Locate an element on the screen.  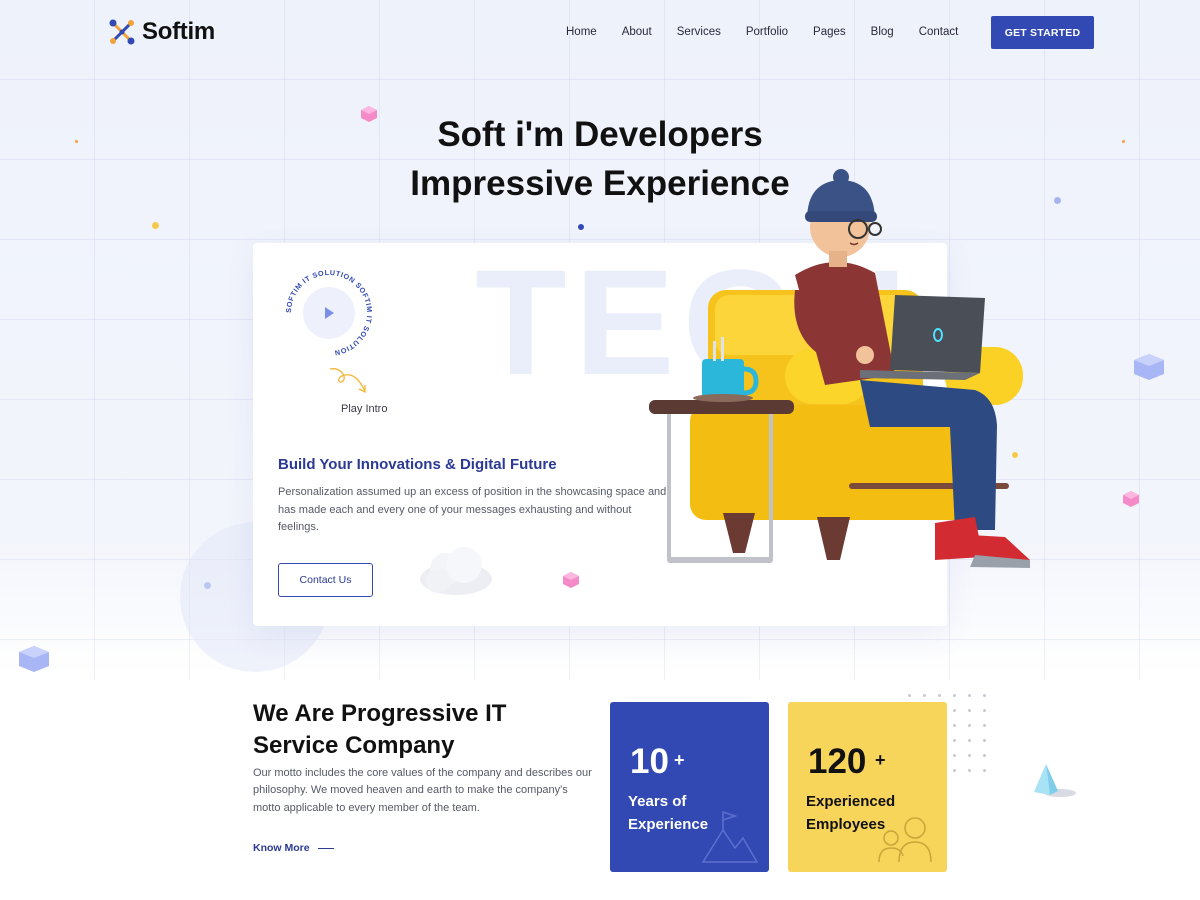
about-title: We Are Progressive IT Service Company is located at coordinates (380, 729).